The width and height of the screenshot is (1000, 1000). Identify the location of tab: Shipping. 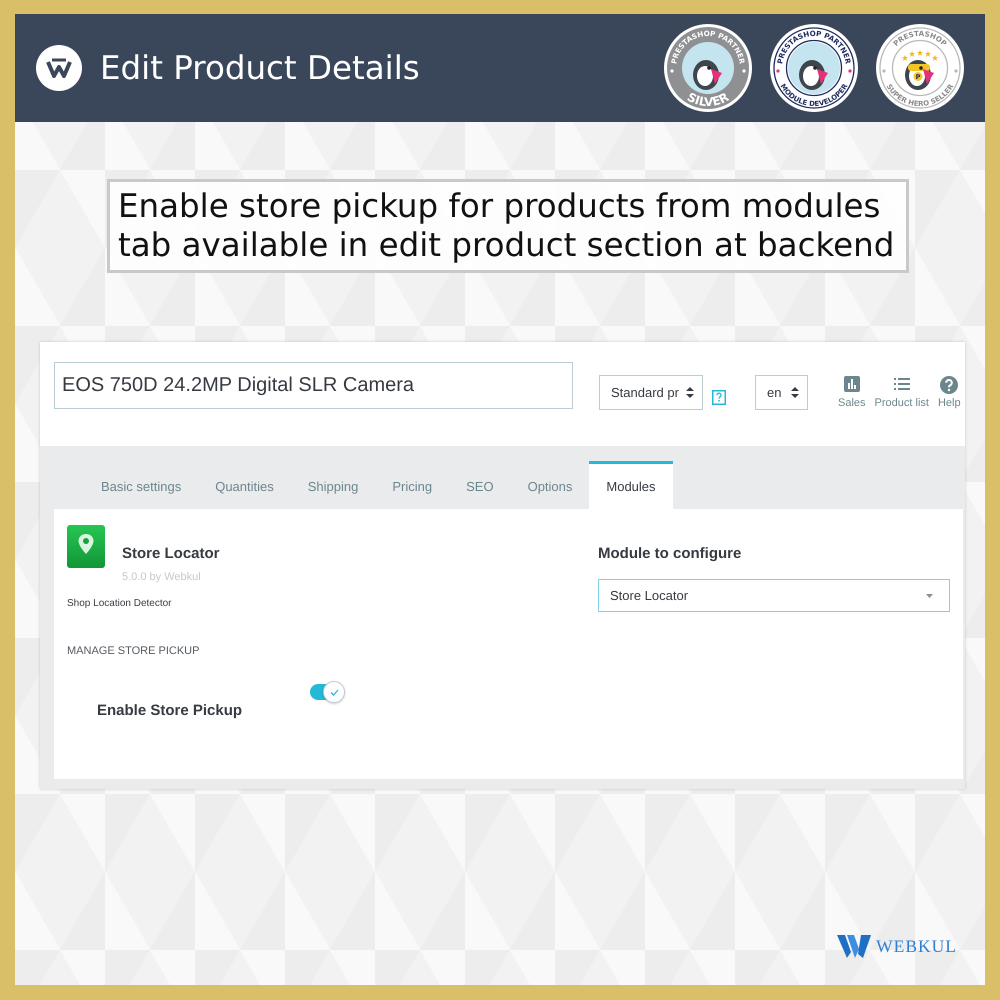
(333, 485).